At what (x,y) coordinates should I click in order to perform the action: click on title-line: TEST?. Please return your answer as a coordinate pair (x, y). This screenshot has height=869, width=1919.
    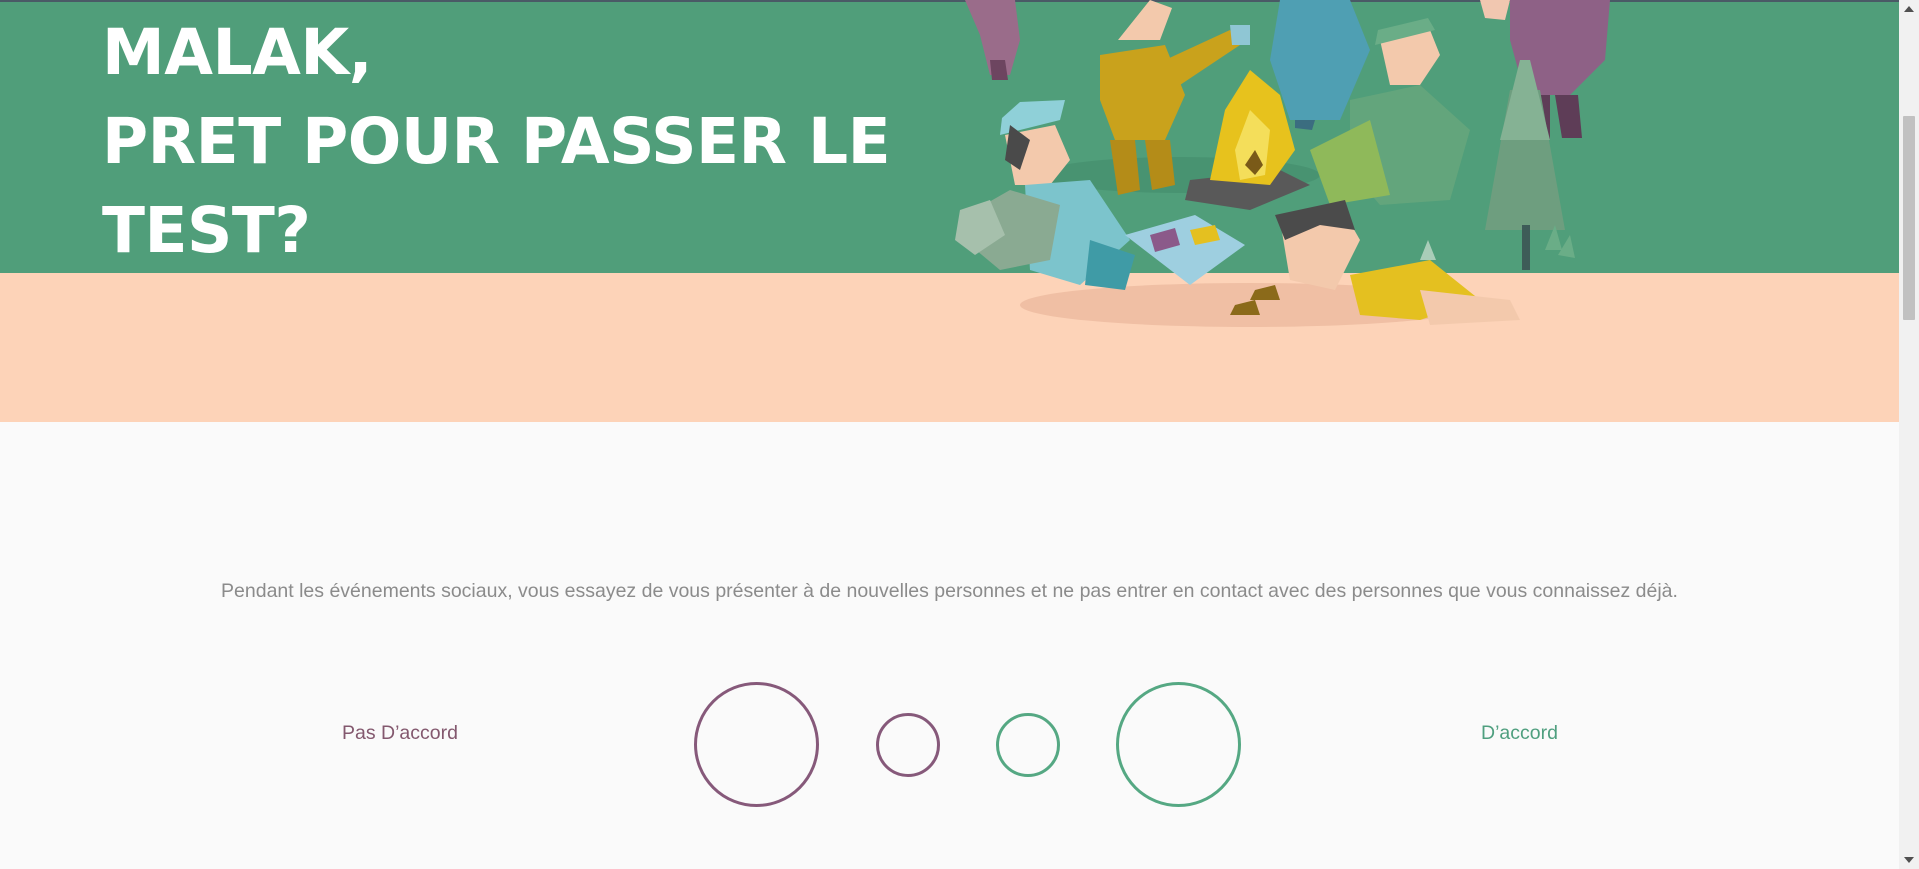
    Looking at the image, I should click on (206, 230).